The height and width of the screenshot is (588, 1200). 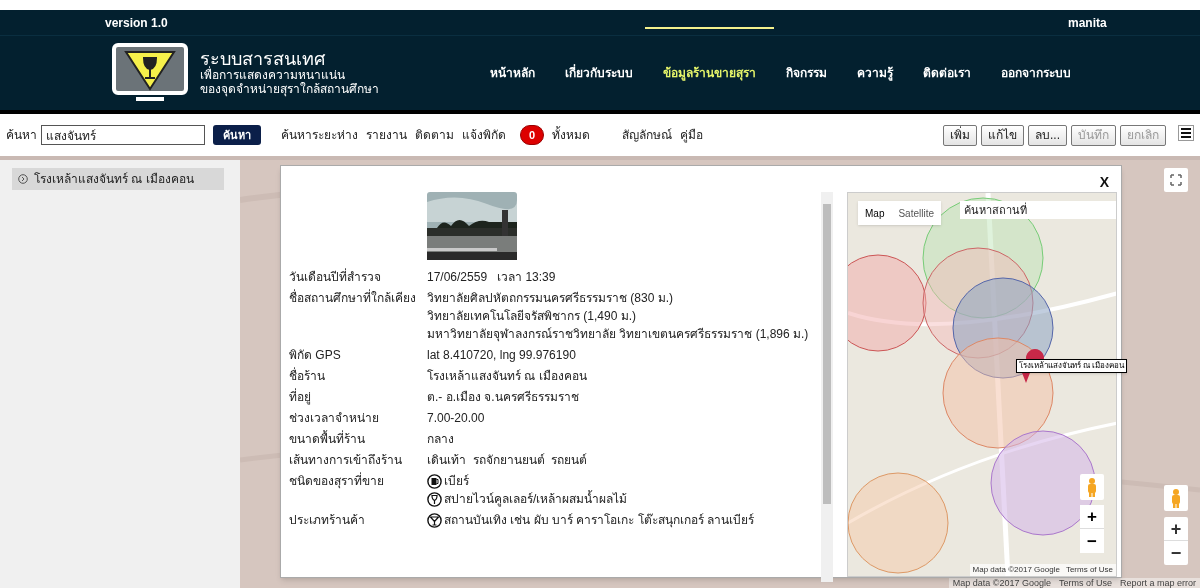 I want to click on user-name: manita, so click(x=1087, y=23).